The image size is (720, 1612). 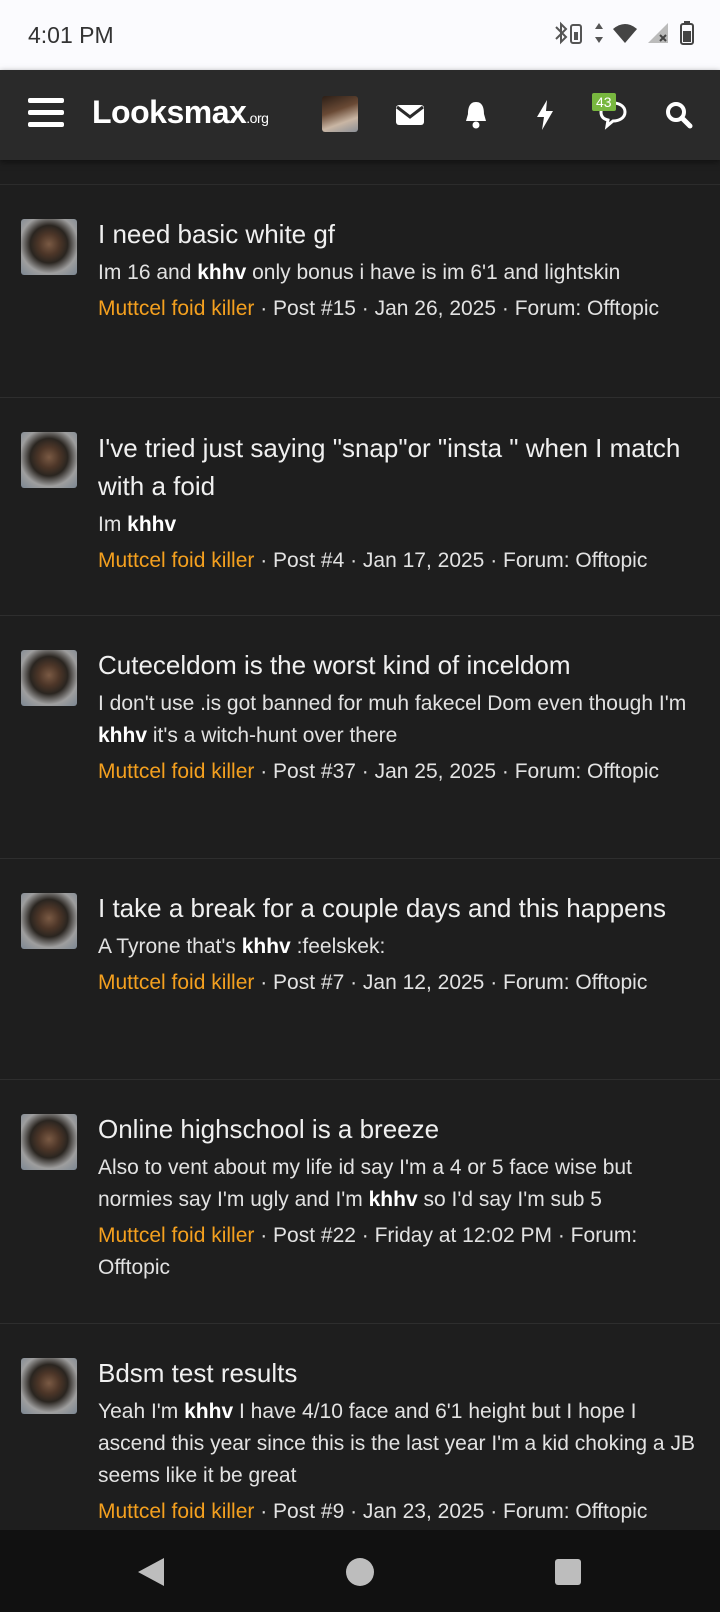 What do you see at coordinates (360, 35) in the screenshot?
I see `status-bar: 4:01 PM` at bounding box center [360, 35].